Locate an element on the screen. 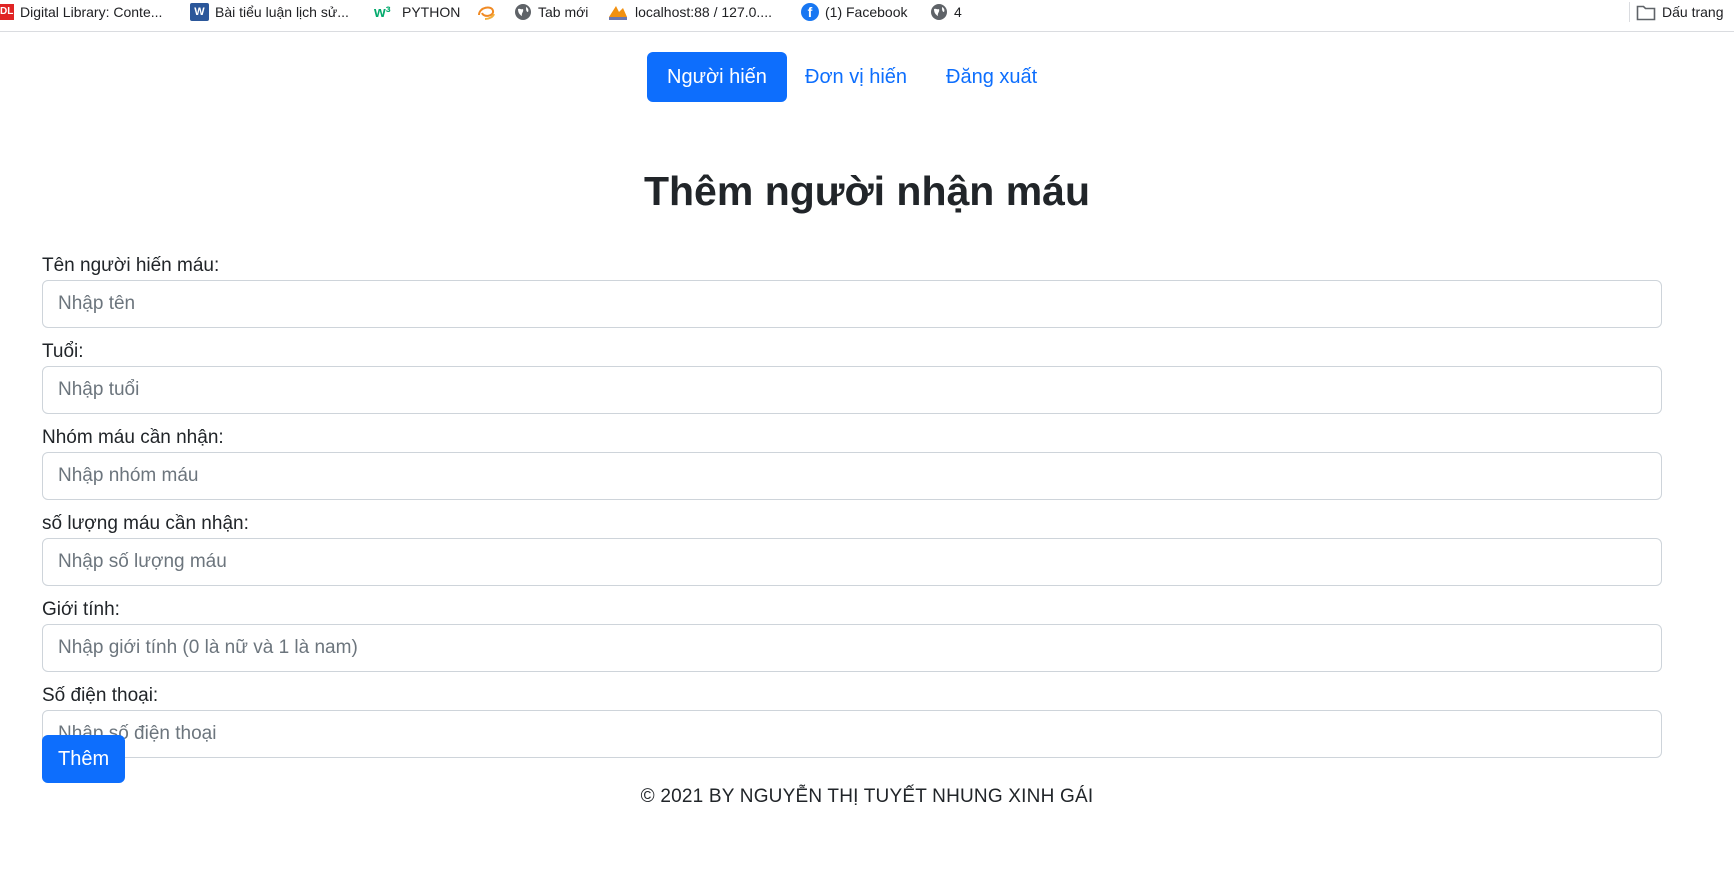 Image resolution: width=1734 pixels, height=873 pixels. bookmark-4: 4 is located at coordinates (946, 12).